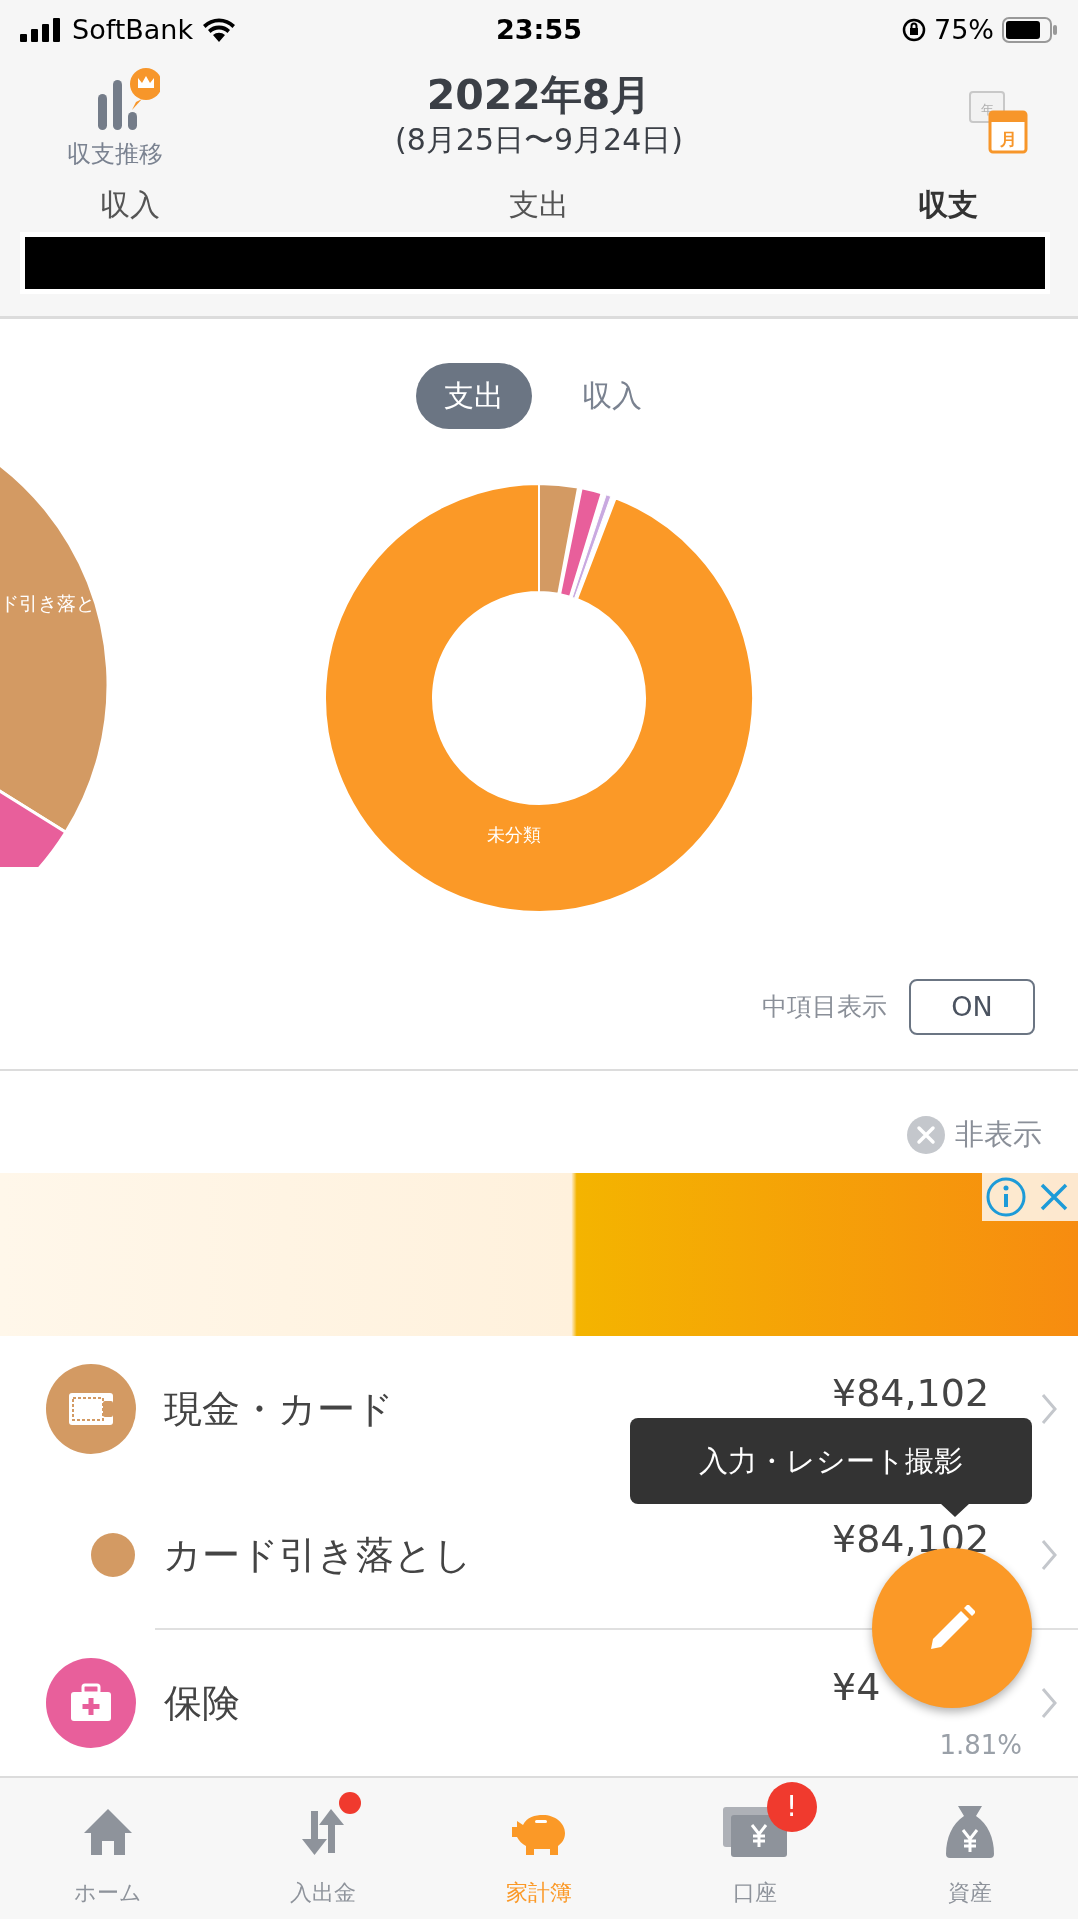 This screenshot has height=1919, width=1078. I want to click on category-name: 現金・カード, so click(279, 1409).